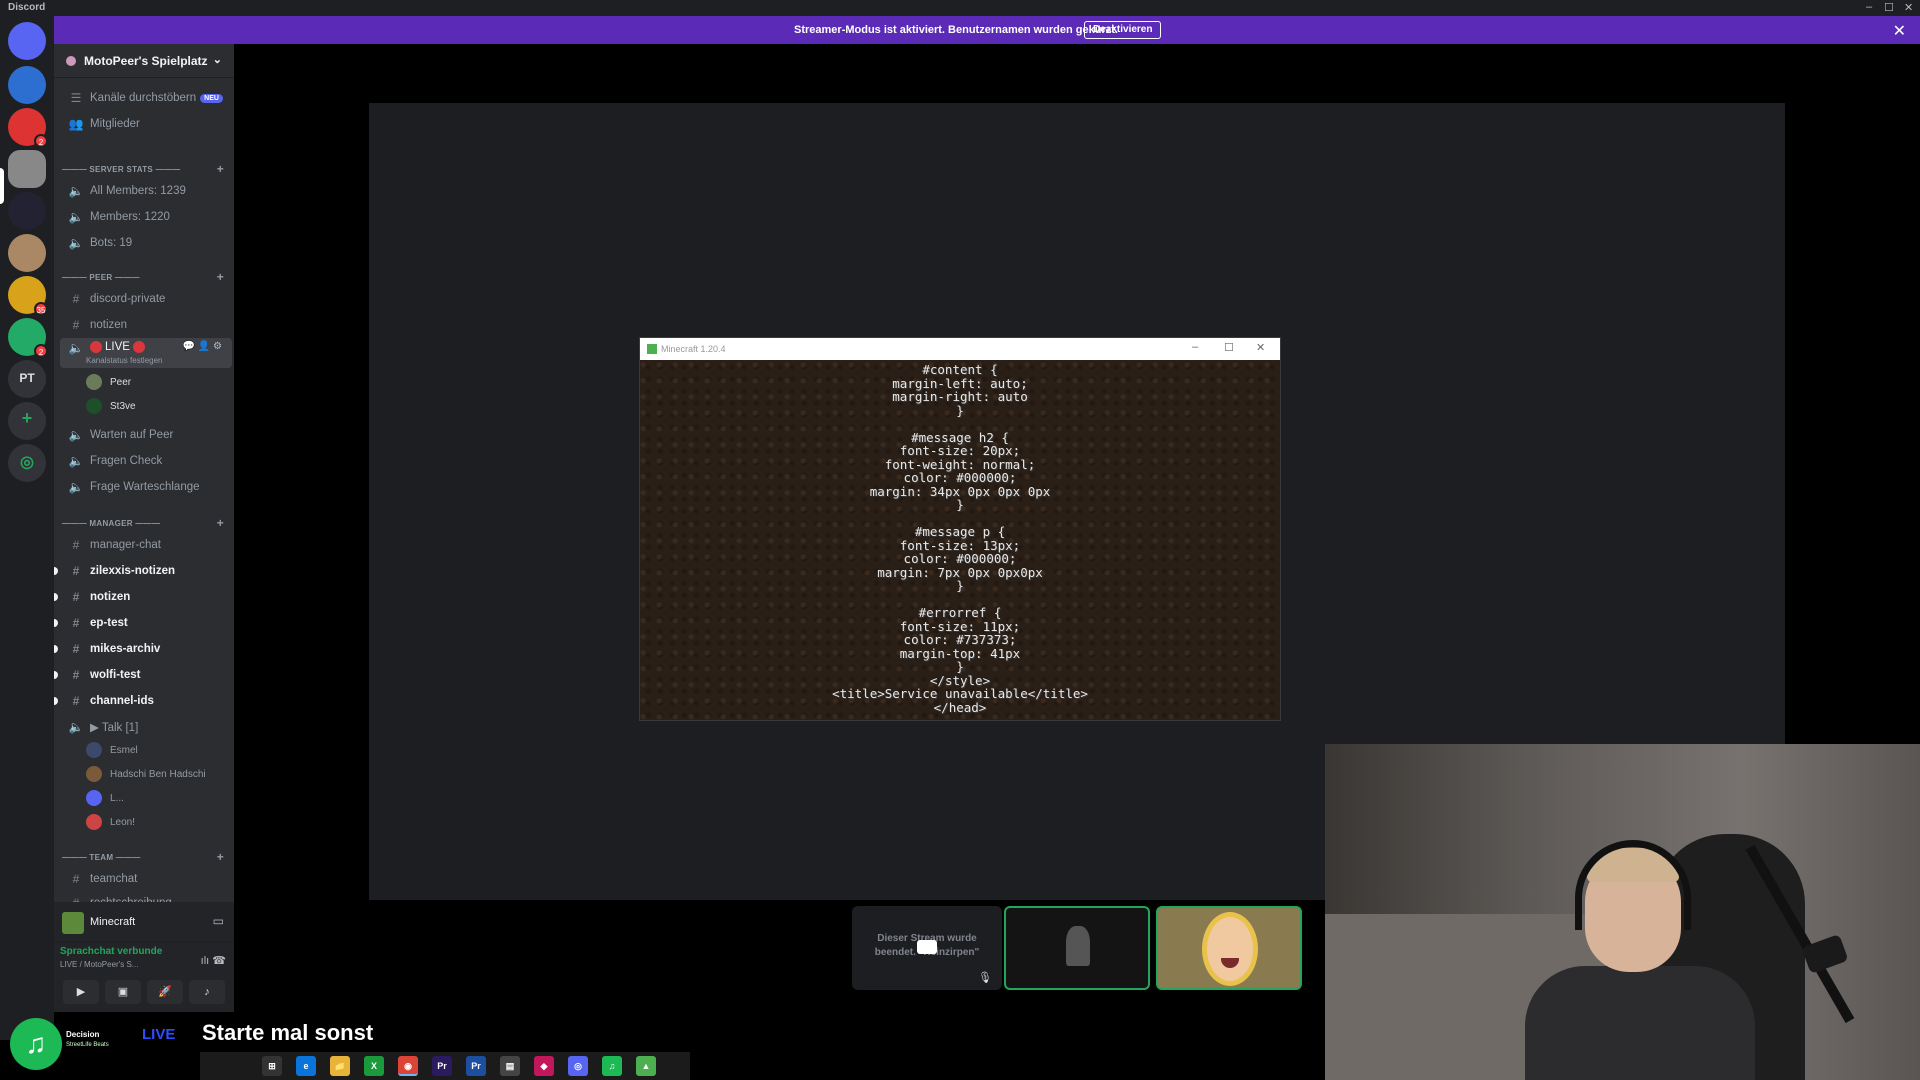 The width and height of the screenshot is (1920, 1080). I want to click on discord-home-icon, so click(27, 41).